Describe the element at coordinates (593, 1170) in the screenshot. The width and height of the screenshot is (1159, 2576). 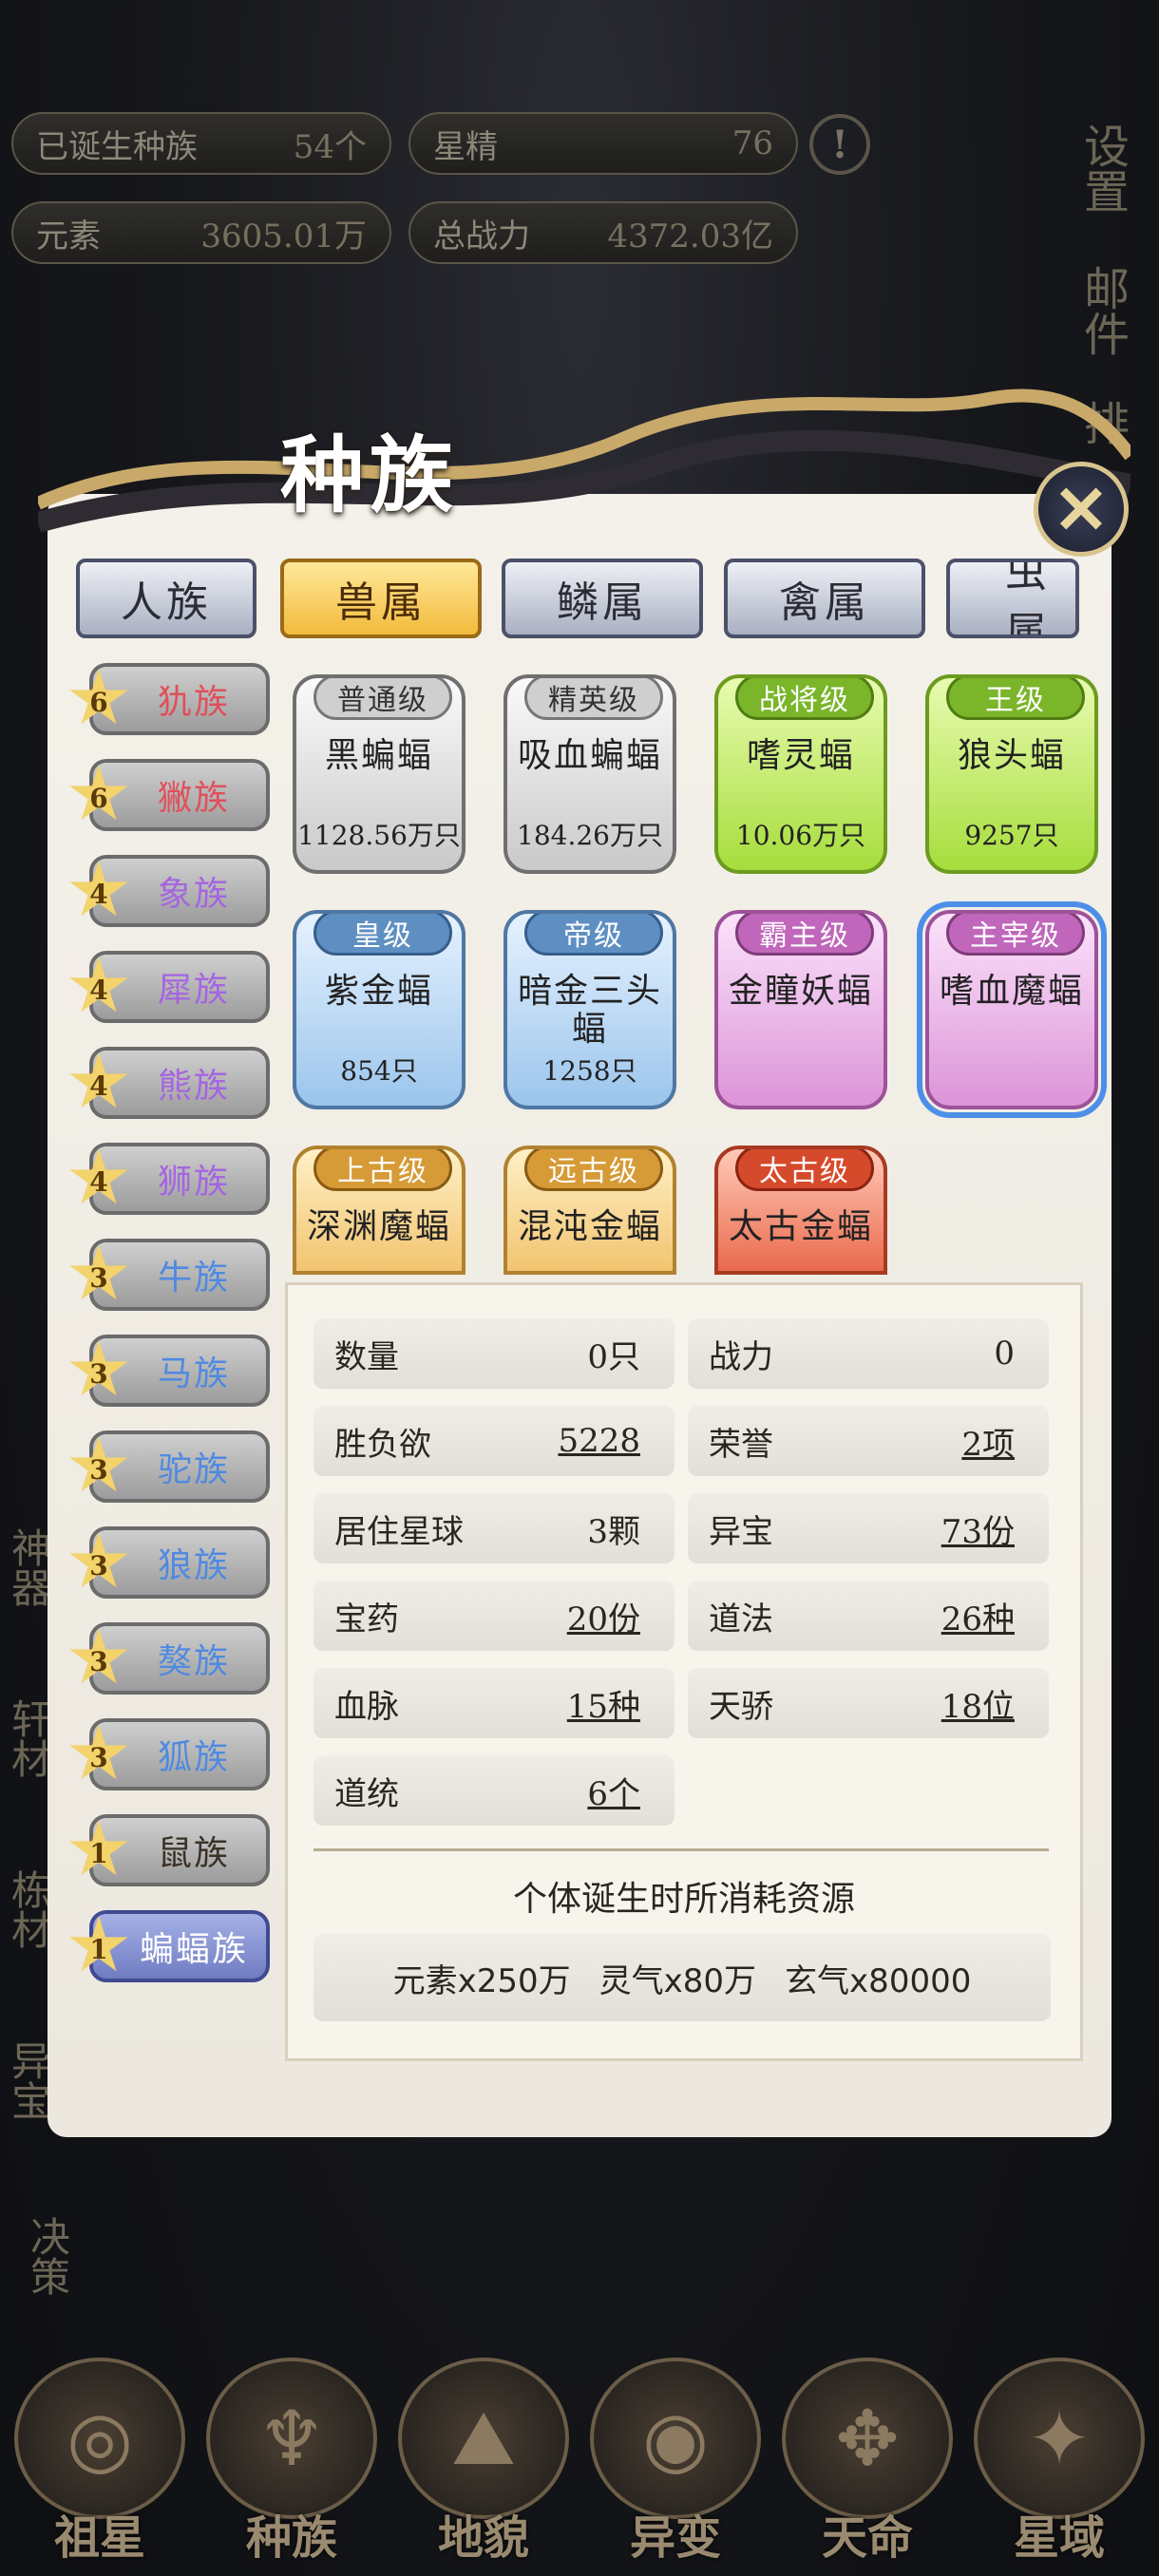
I see `unit-rank-badge: 远古级` at that location.